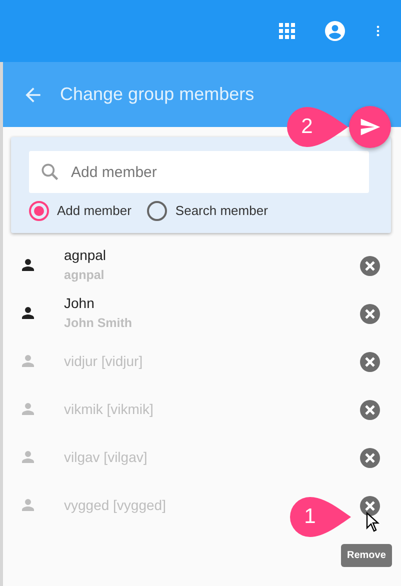 Image resolution: width=401 pixels, height=586 pixels. What do you see at coordinates (86, 256) in the screenshot?
I see `member-name: agnpal` at bounding box center [86, 256].